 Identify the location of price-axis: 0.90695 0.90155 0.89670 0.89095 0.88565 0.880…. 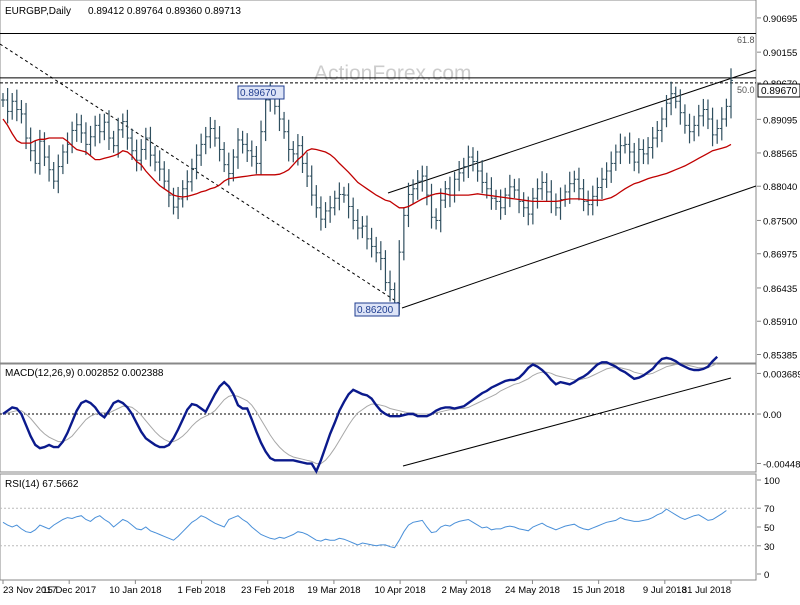
(777, 188).